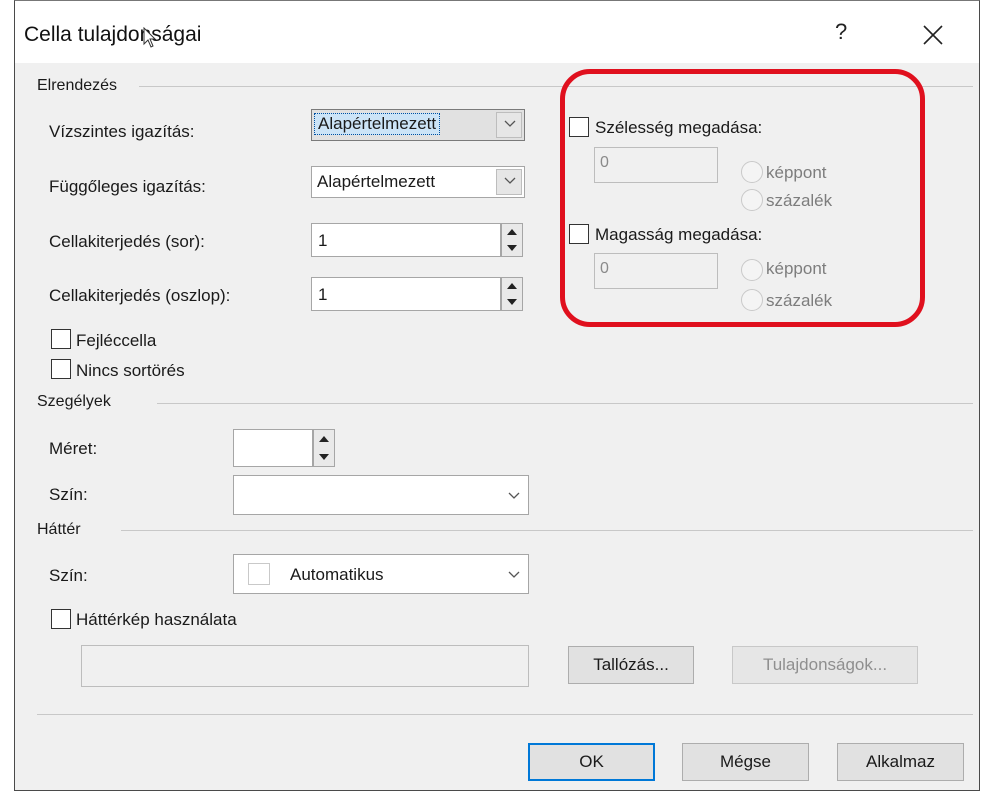 The image size is (984, 793). I want to click on vertical-align-select: Alapértelmezett, so click(418, 182).